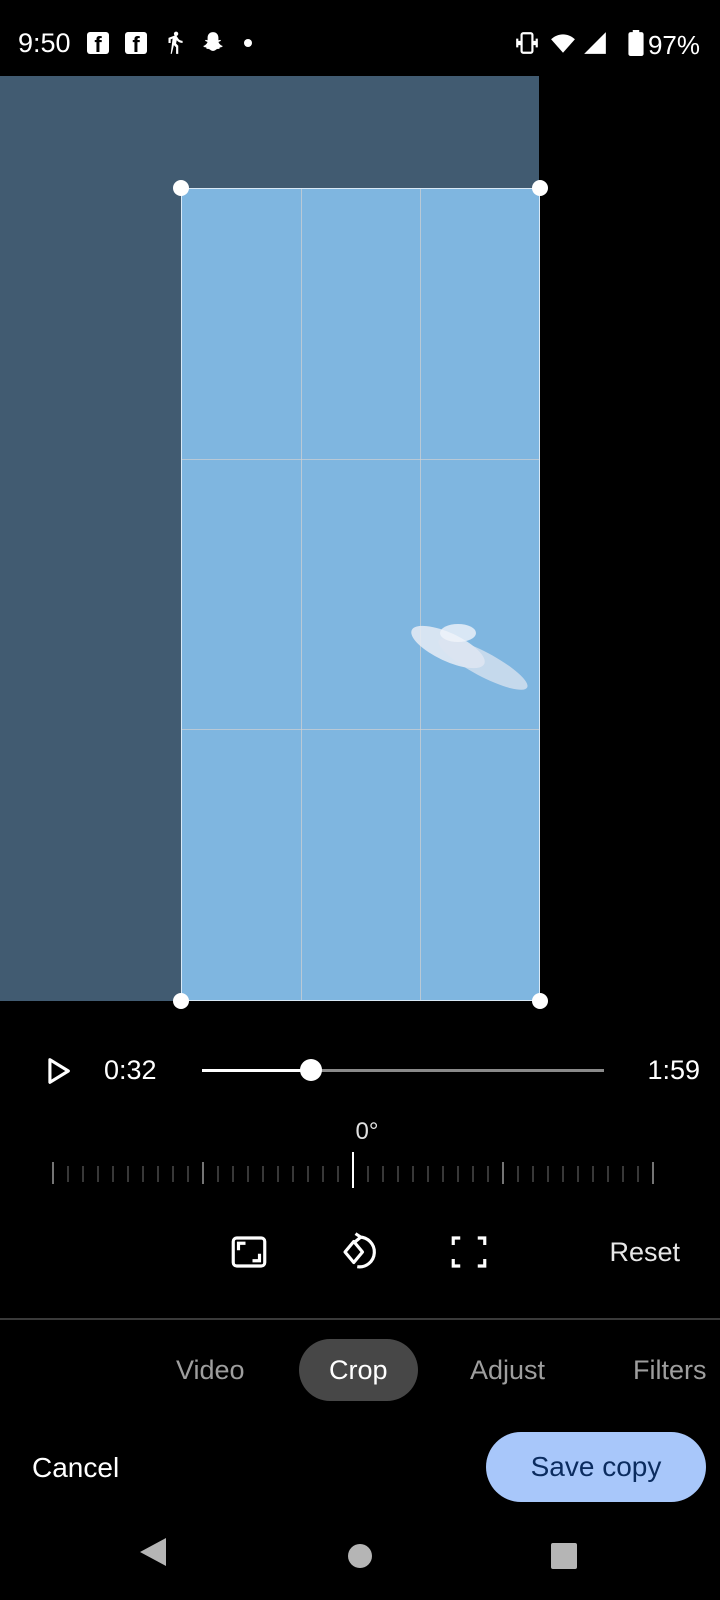 Image resolution: width=720 pixels, height=1600 pixels. Describe the element at coordinates (563, 43) in the screenshot. I see `wifi-icon` at that location.